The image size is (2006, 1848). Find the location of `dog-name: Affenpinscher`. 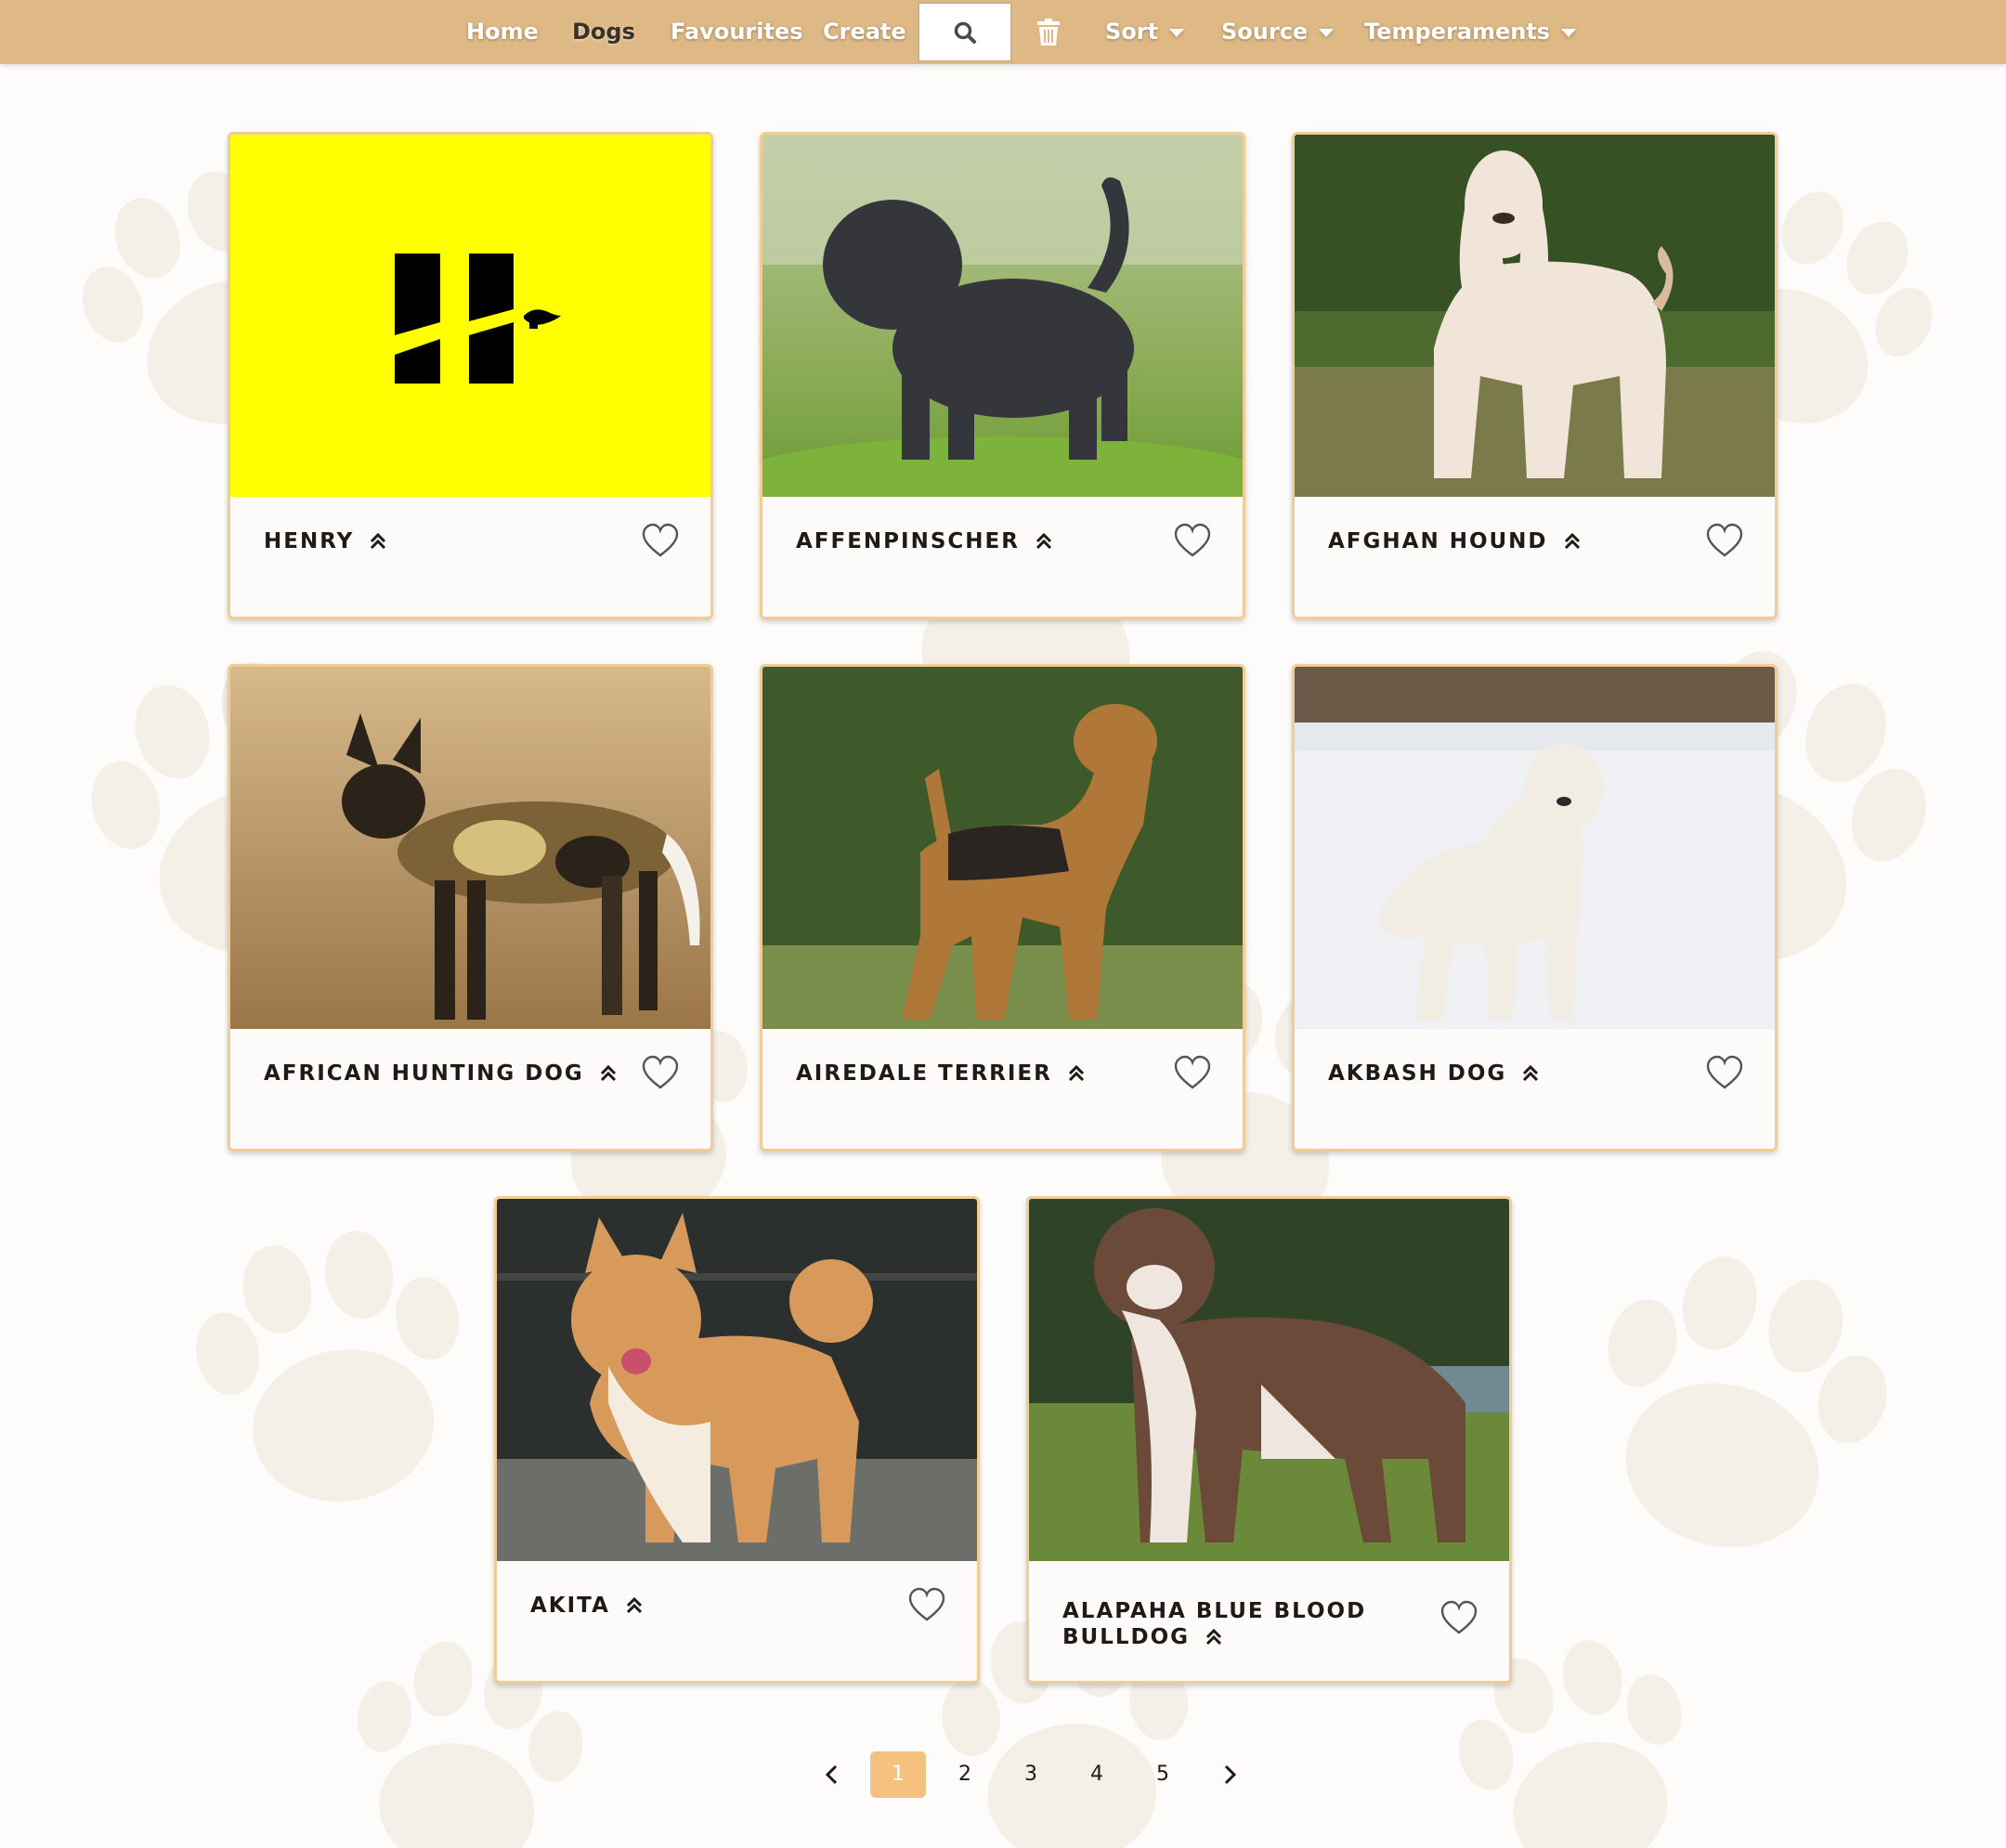

dog-name: Affenpinscher is located at coordinates (977, 541).